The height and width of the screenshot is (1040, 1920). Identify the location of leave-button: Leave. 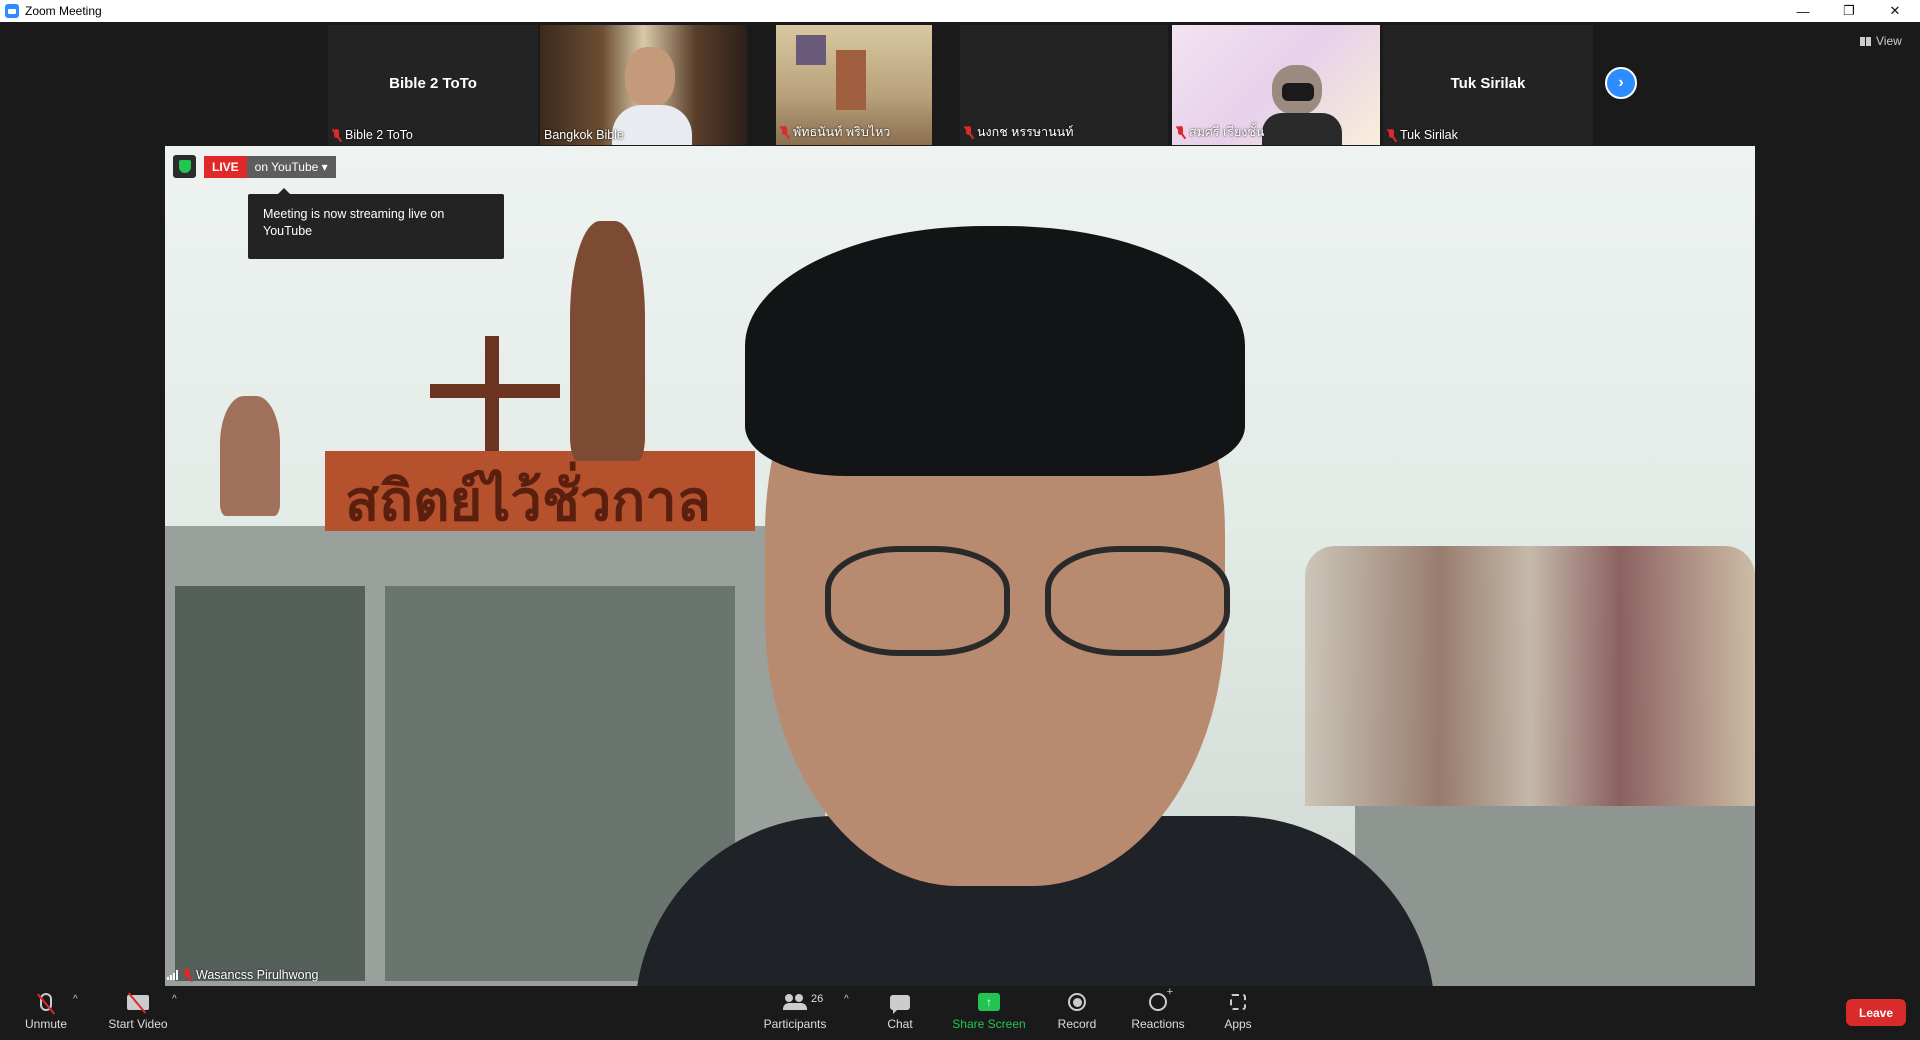
(1876, 1012).